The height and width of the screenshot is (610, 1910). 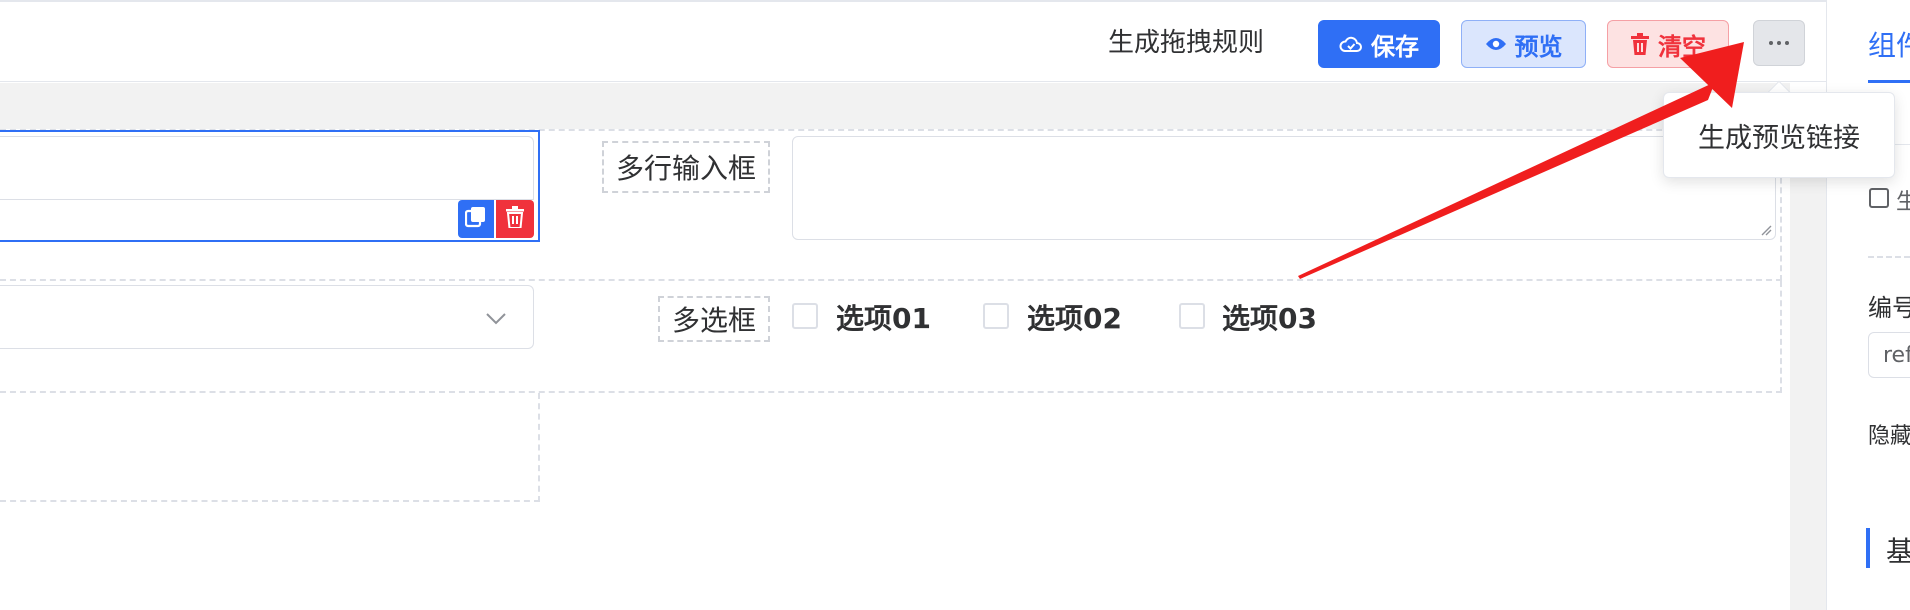 What do you see at coordinates (1395, 46) in the screenshot?
I see `save-button-label: 保存` at bounding box center [1395, 46].